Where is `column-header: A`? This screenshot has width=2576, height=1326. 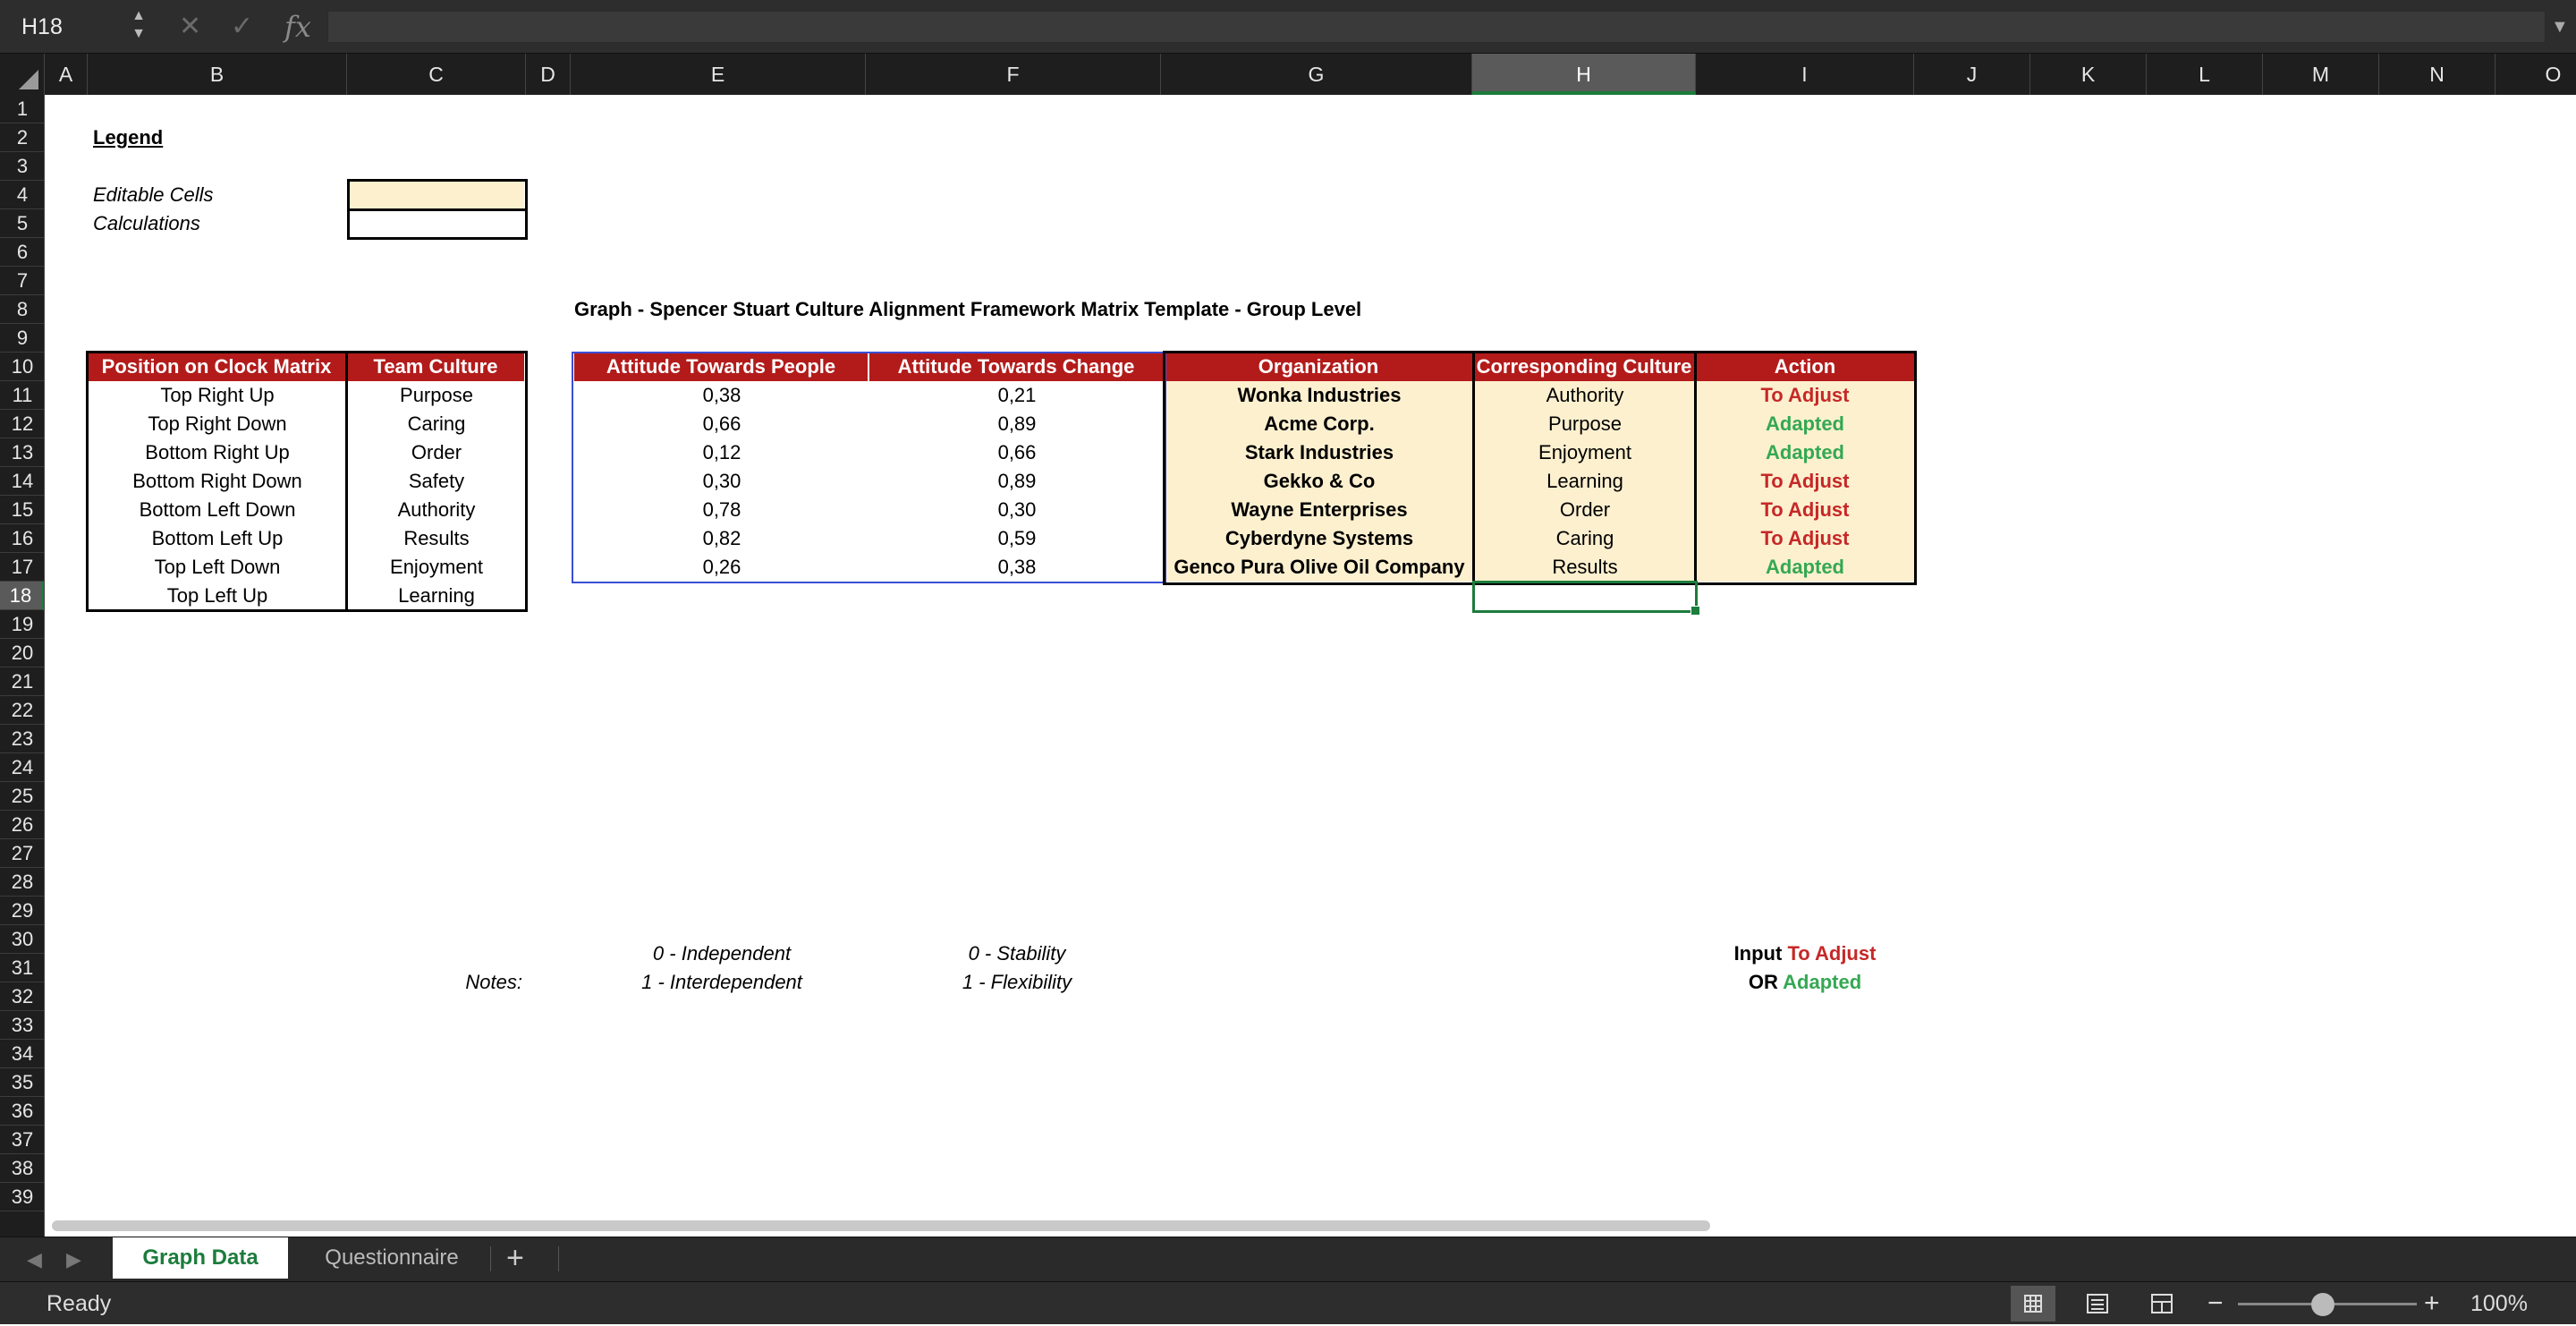 column-header: A is located at coordinates (66, 74).